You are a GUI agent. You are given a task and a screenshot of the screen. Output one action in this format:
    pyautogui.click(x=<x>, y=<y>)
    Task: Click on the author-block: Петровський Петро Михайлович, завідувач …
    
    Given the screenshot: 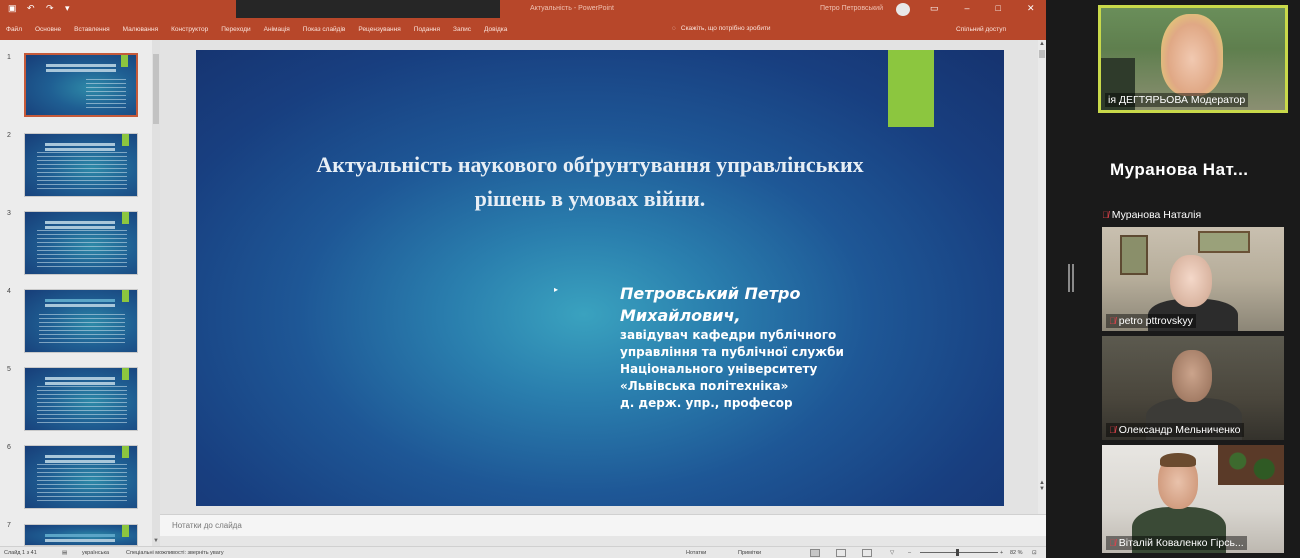 What is the action you would take?
    pyautogui.click(x=770, y=347)
    